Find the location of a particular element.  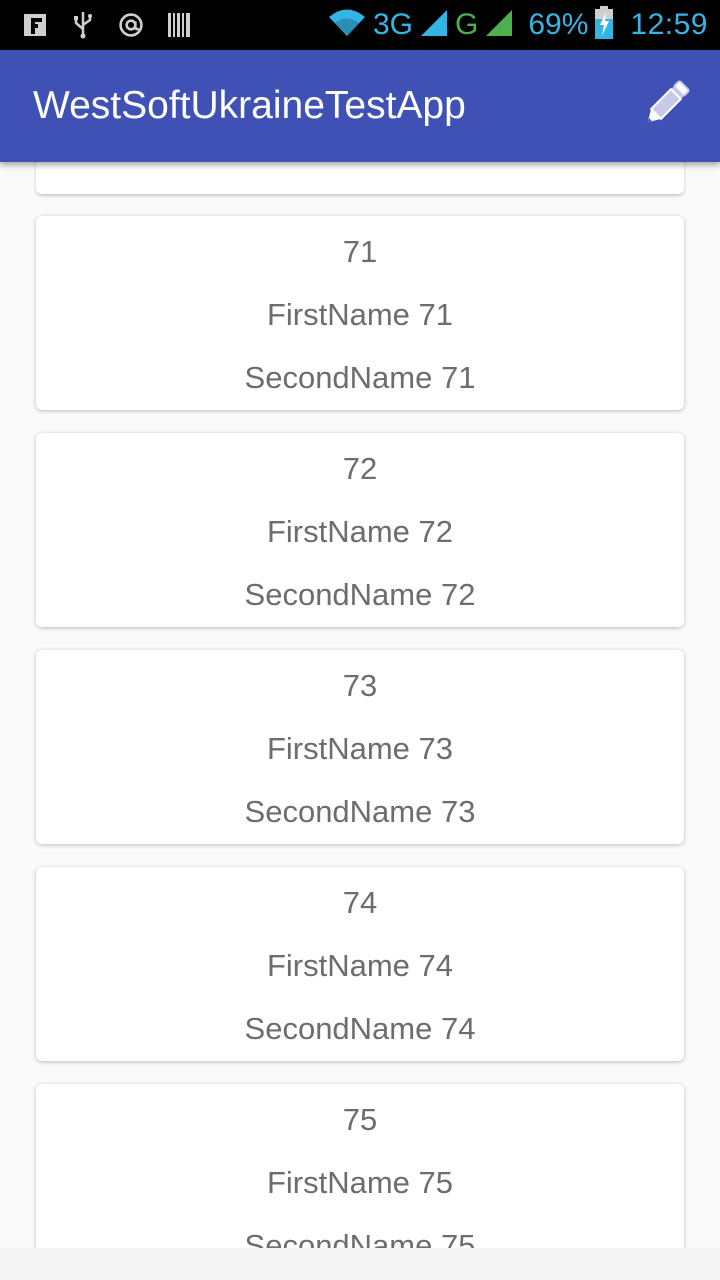

list-item: 74 FirstName 74 SecondName 74 is located at coordinates (360, 964).